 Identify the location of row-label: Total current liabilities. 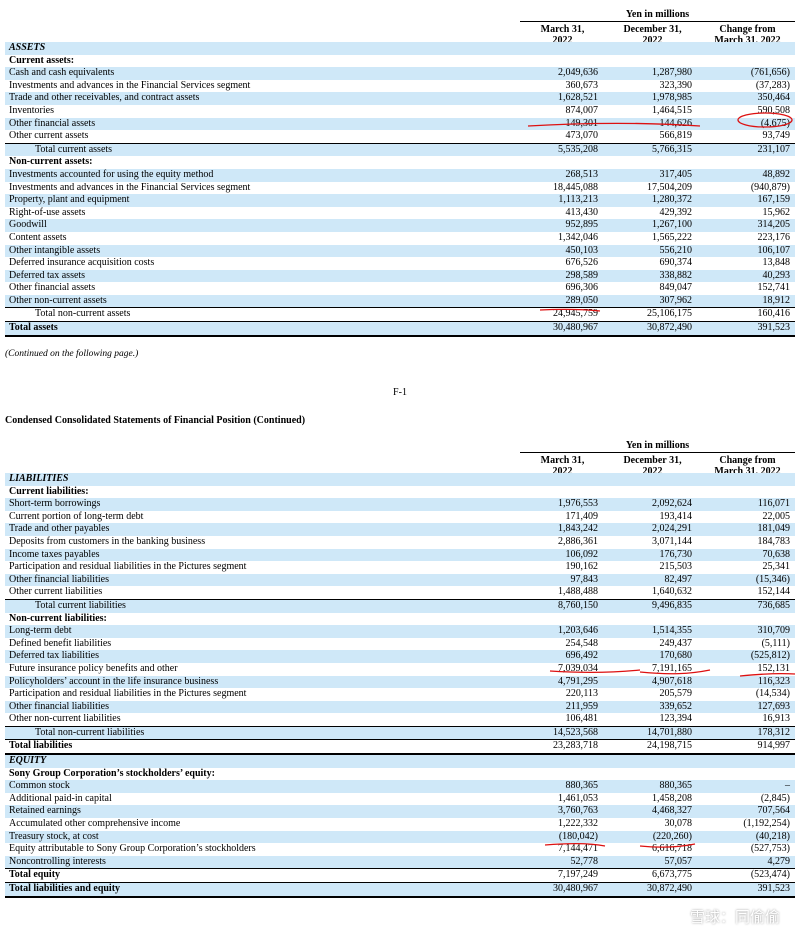
(80, 605).